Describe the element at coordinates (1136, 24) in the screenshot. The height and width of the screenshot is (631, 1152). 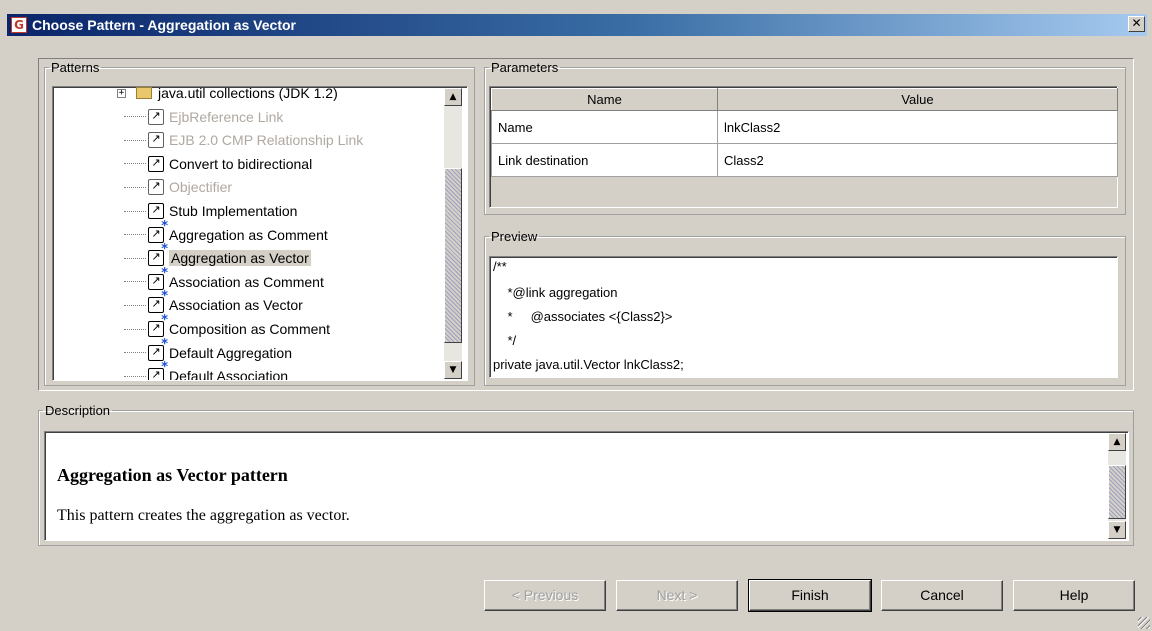
I see `close-button: ✕` at that location.